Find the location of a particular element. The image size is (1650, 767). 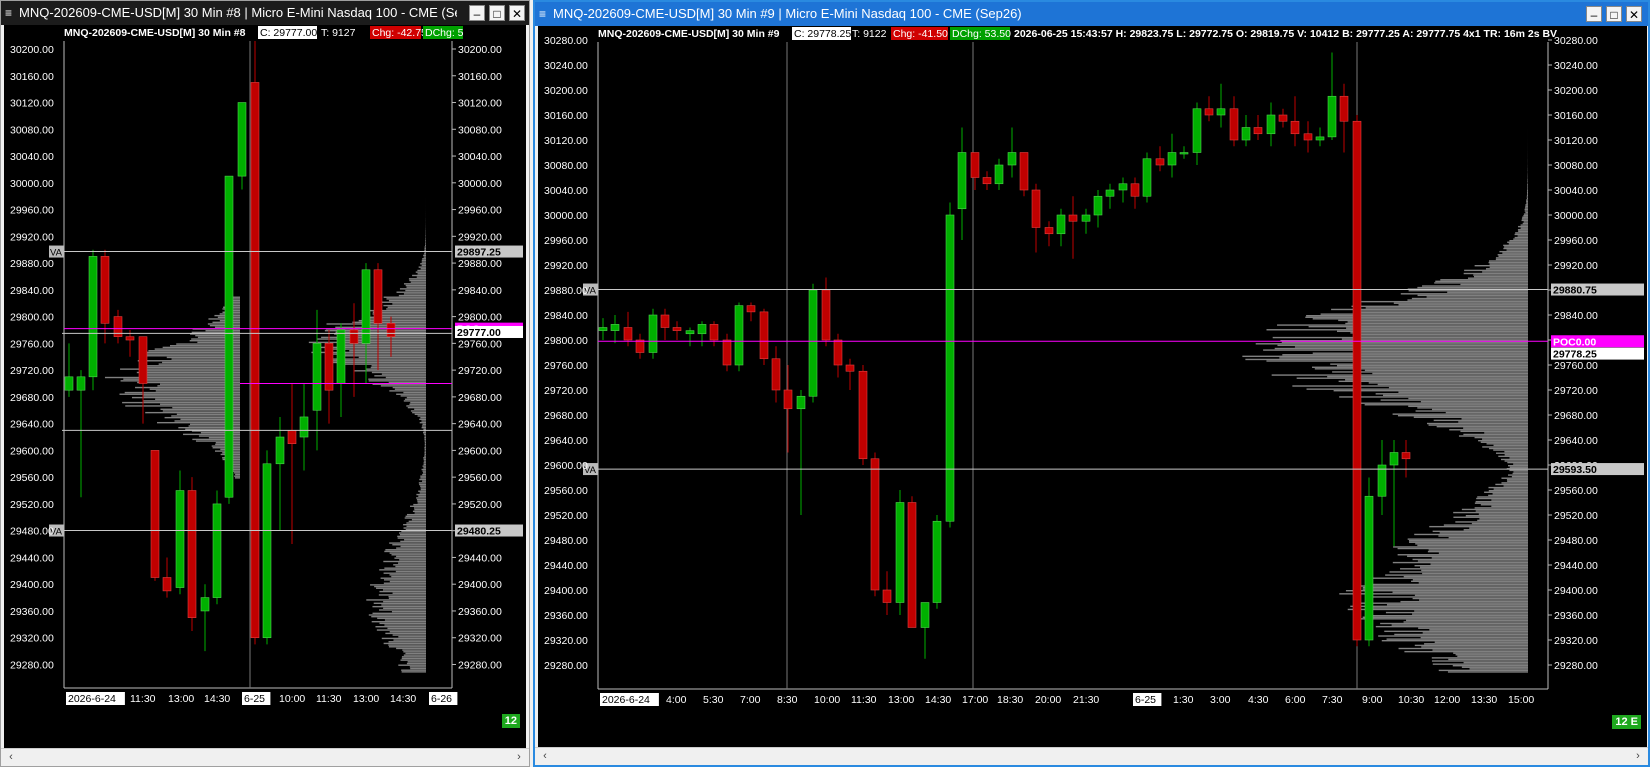

price-label: 29360.00 is located at coordinates (480, 612).